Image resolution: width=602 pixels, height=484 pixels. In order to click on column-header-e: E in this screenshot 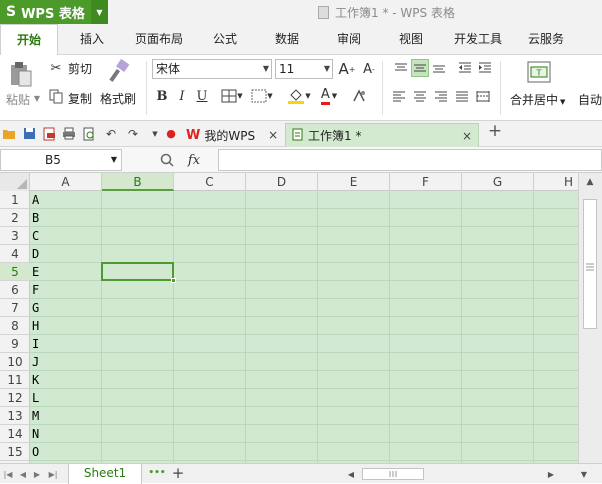, I will do `click(354, 182)`.